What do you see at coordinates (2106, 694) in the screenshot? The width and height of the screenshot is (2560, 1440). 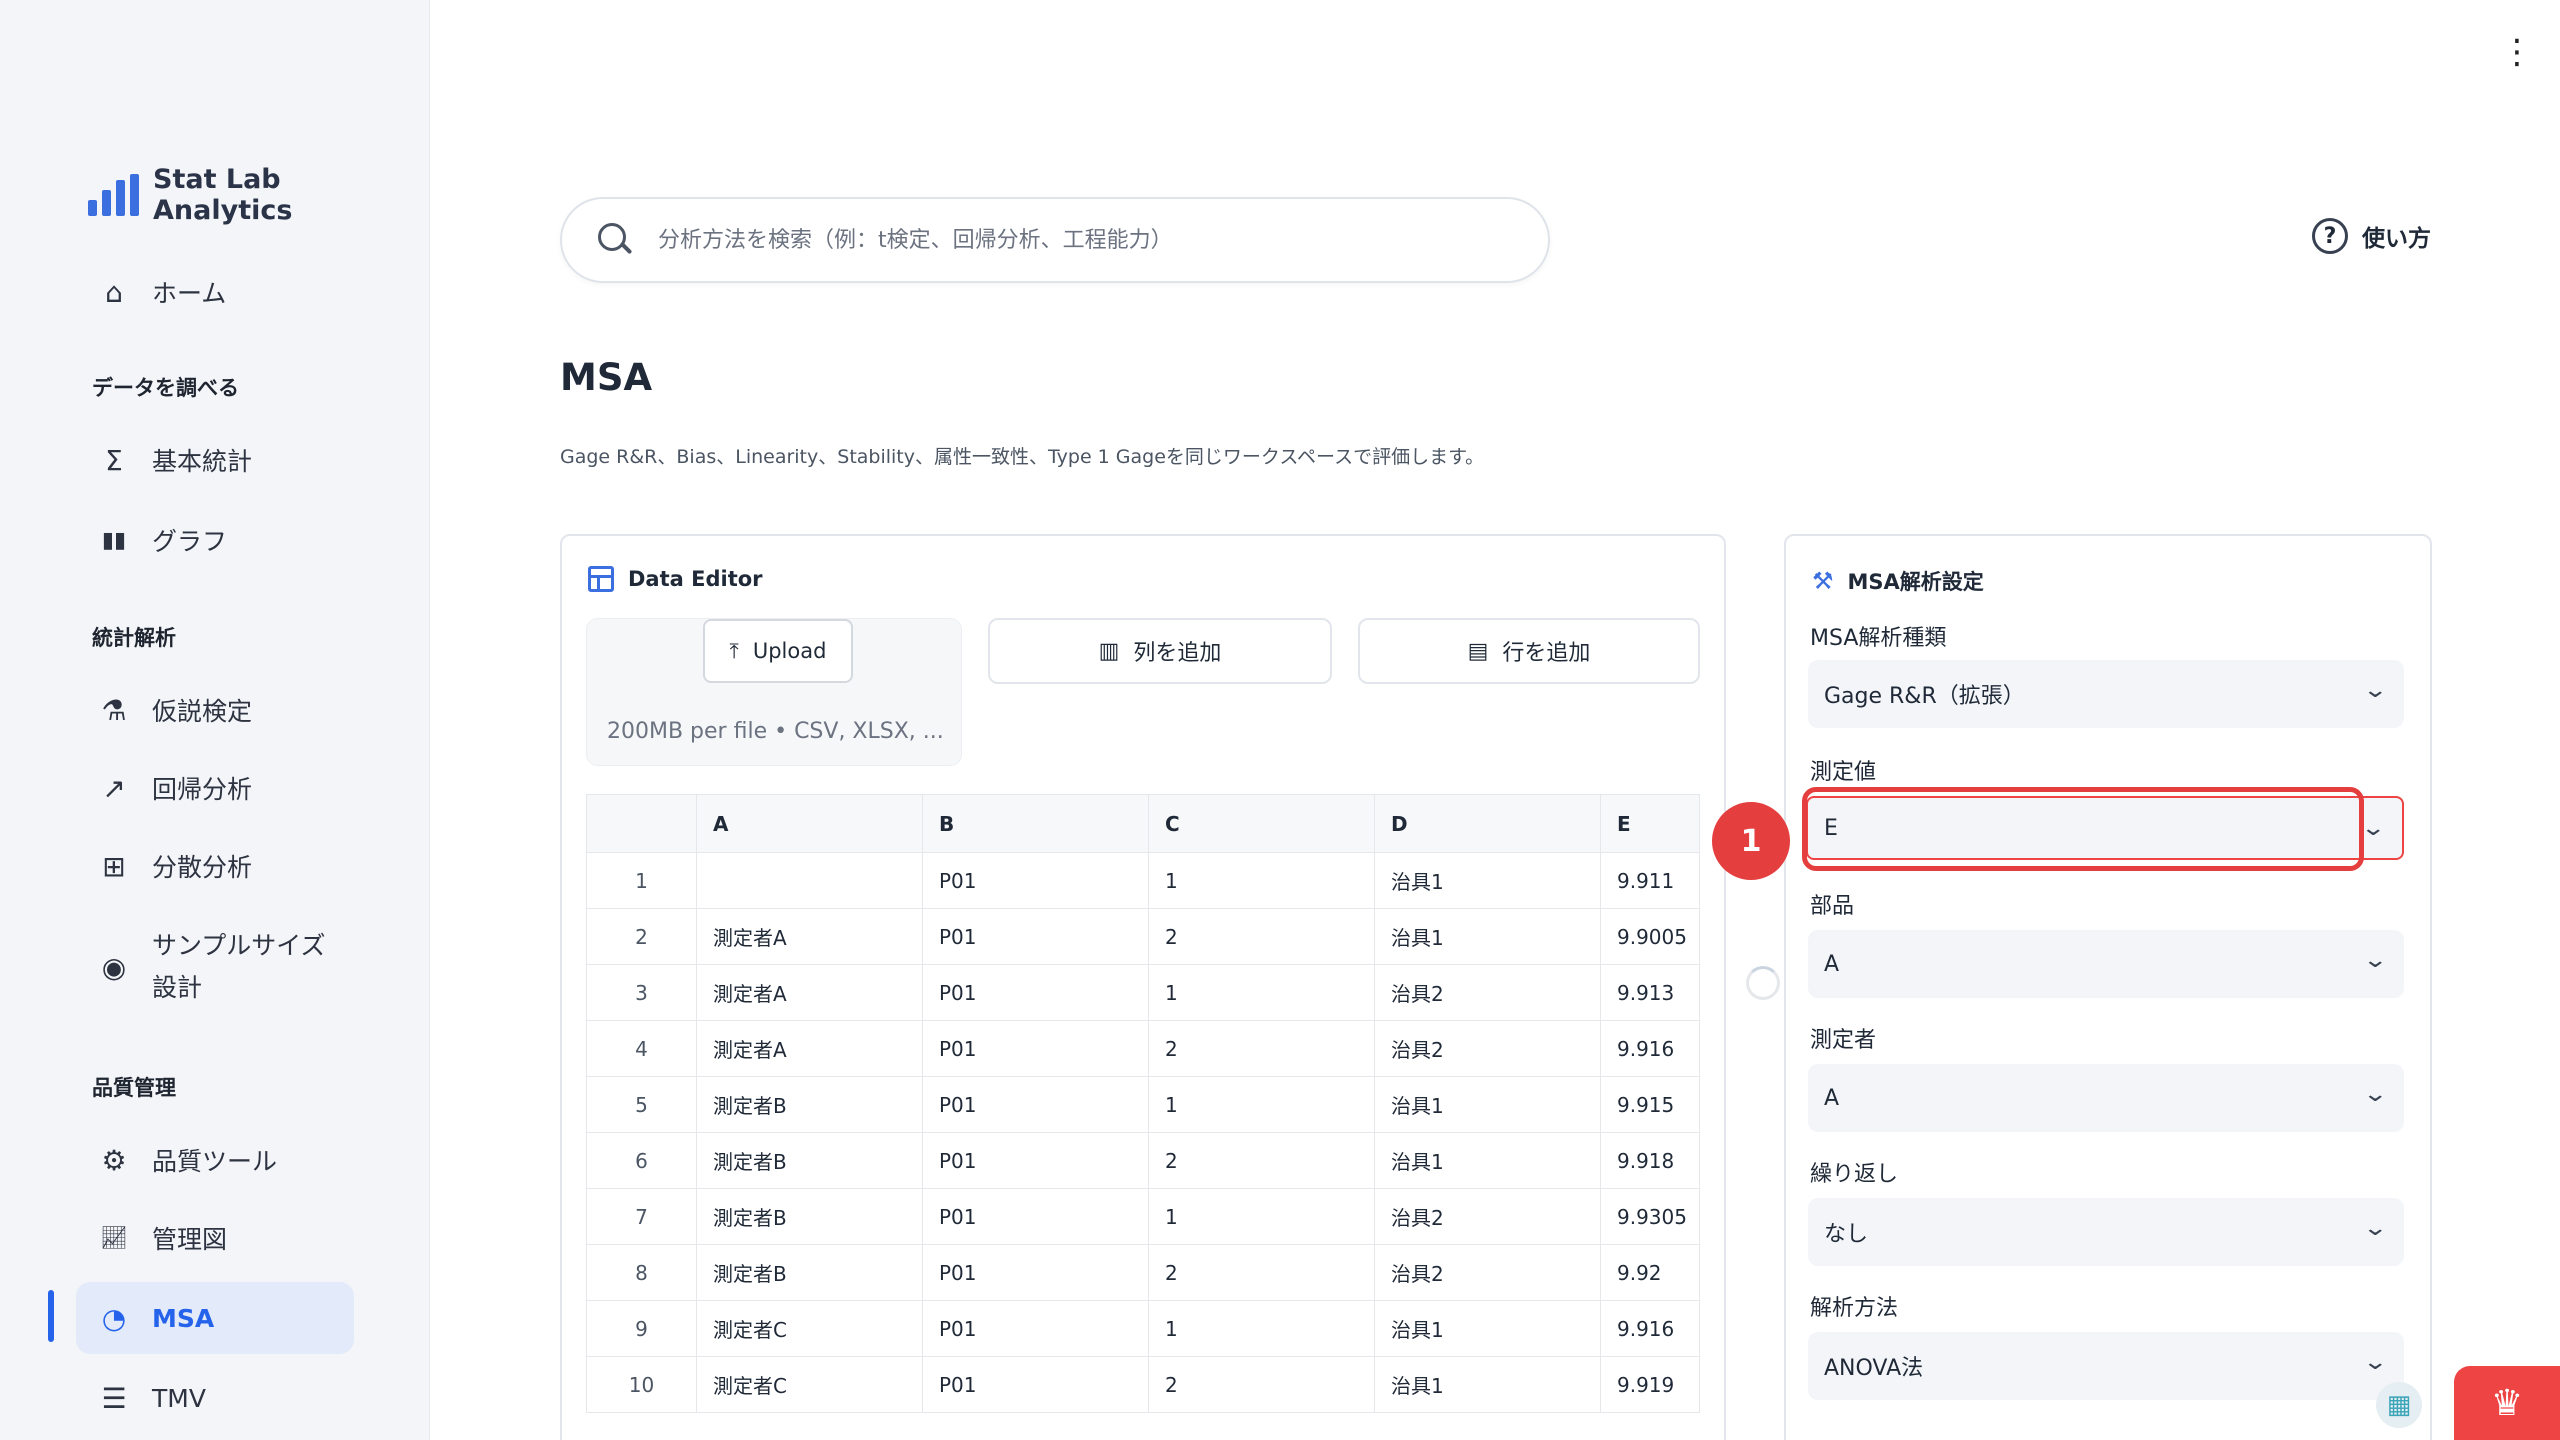 I see `analysis-type-select: Gage R&R（拡張） ⌄` at bounding box center [2106, 694].